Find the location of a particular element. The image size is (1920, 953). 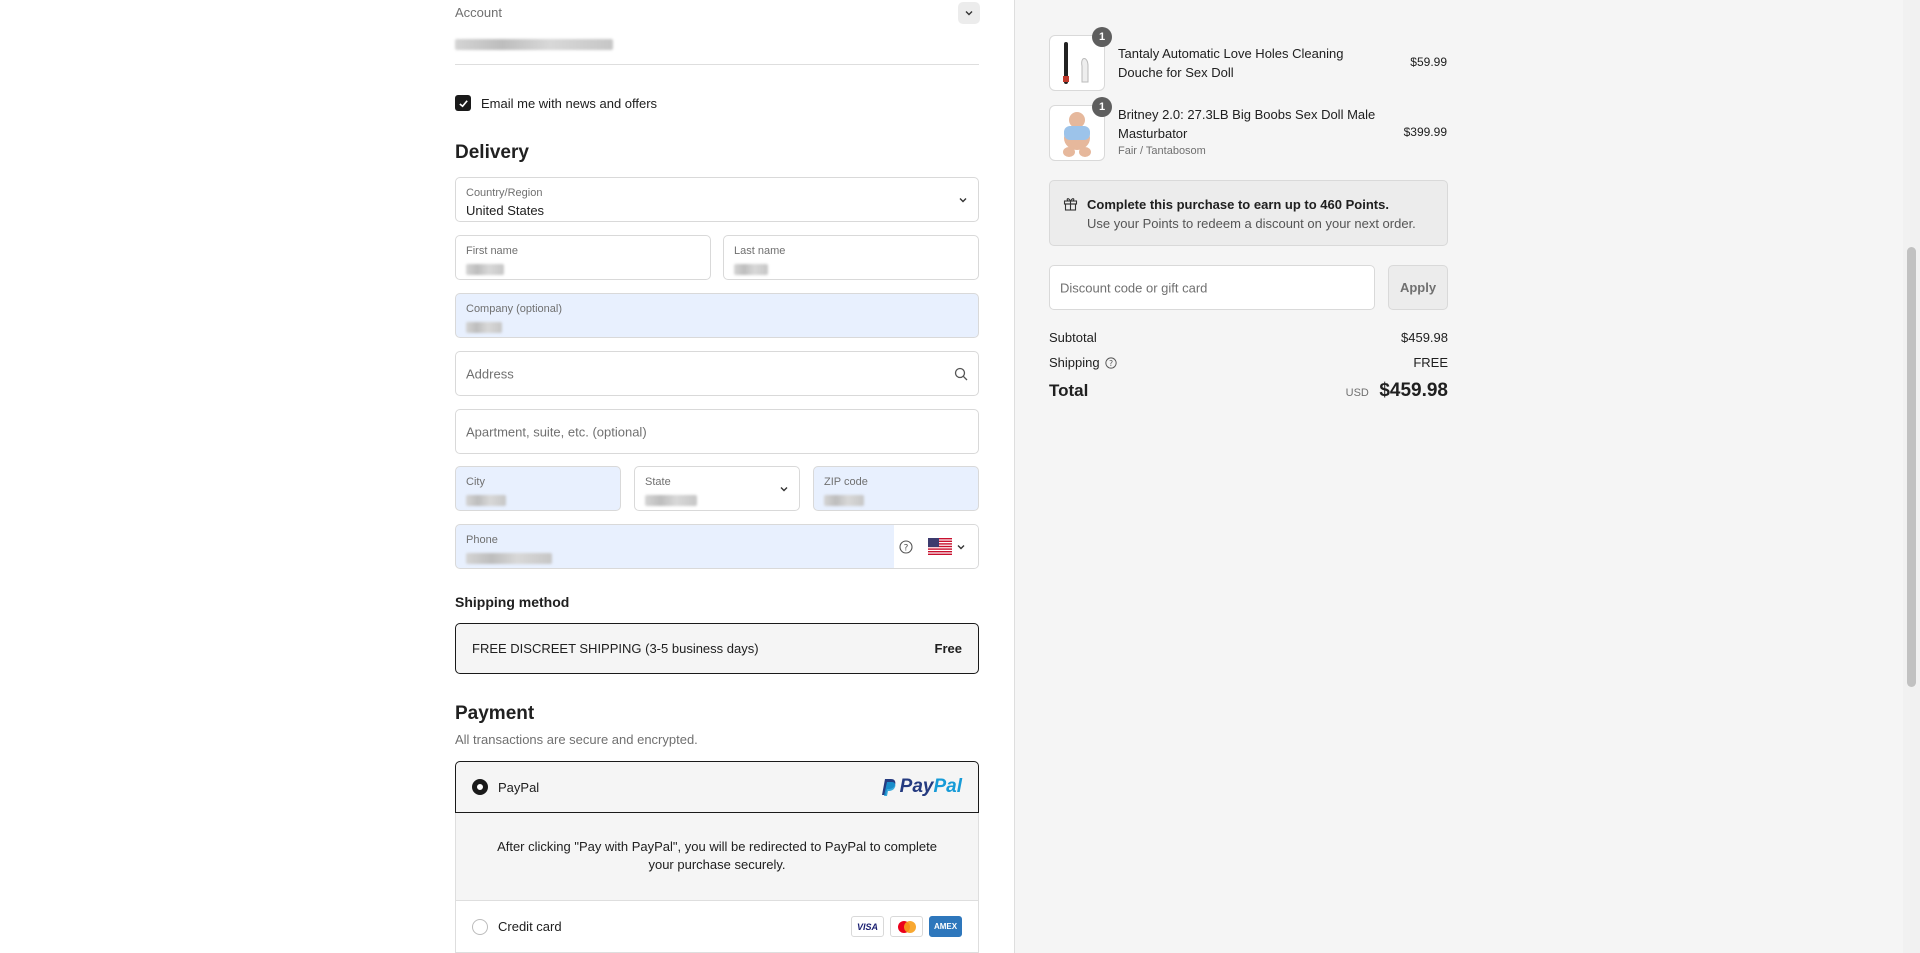

paypal-radio is located at coordinates (480, 787).